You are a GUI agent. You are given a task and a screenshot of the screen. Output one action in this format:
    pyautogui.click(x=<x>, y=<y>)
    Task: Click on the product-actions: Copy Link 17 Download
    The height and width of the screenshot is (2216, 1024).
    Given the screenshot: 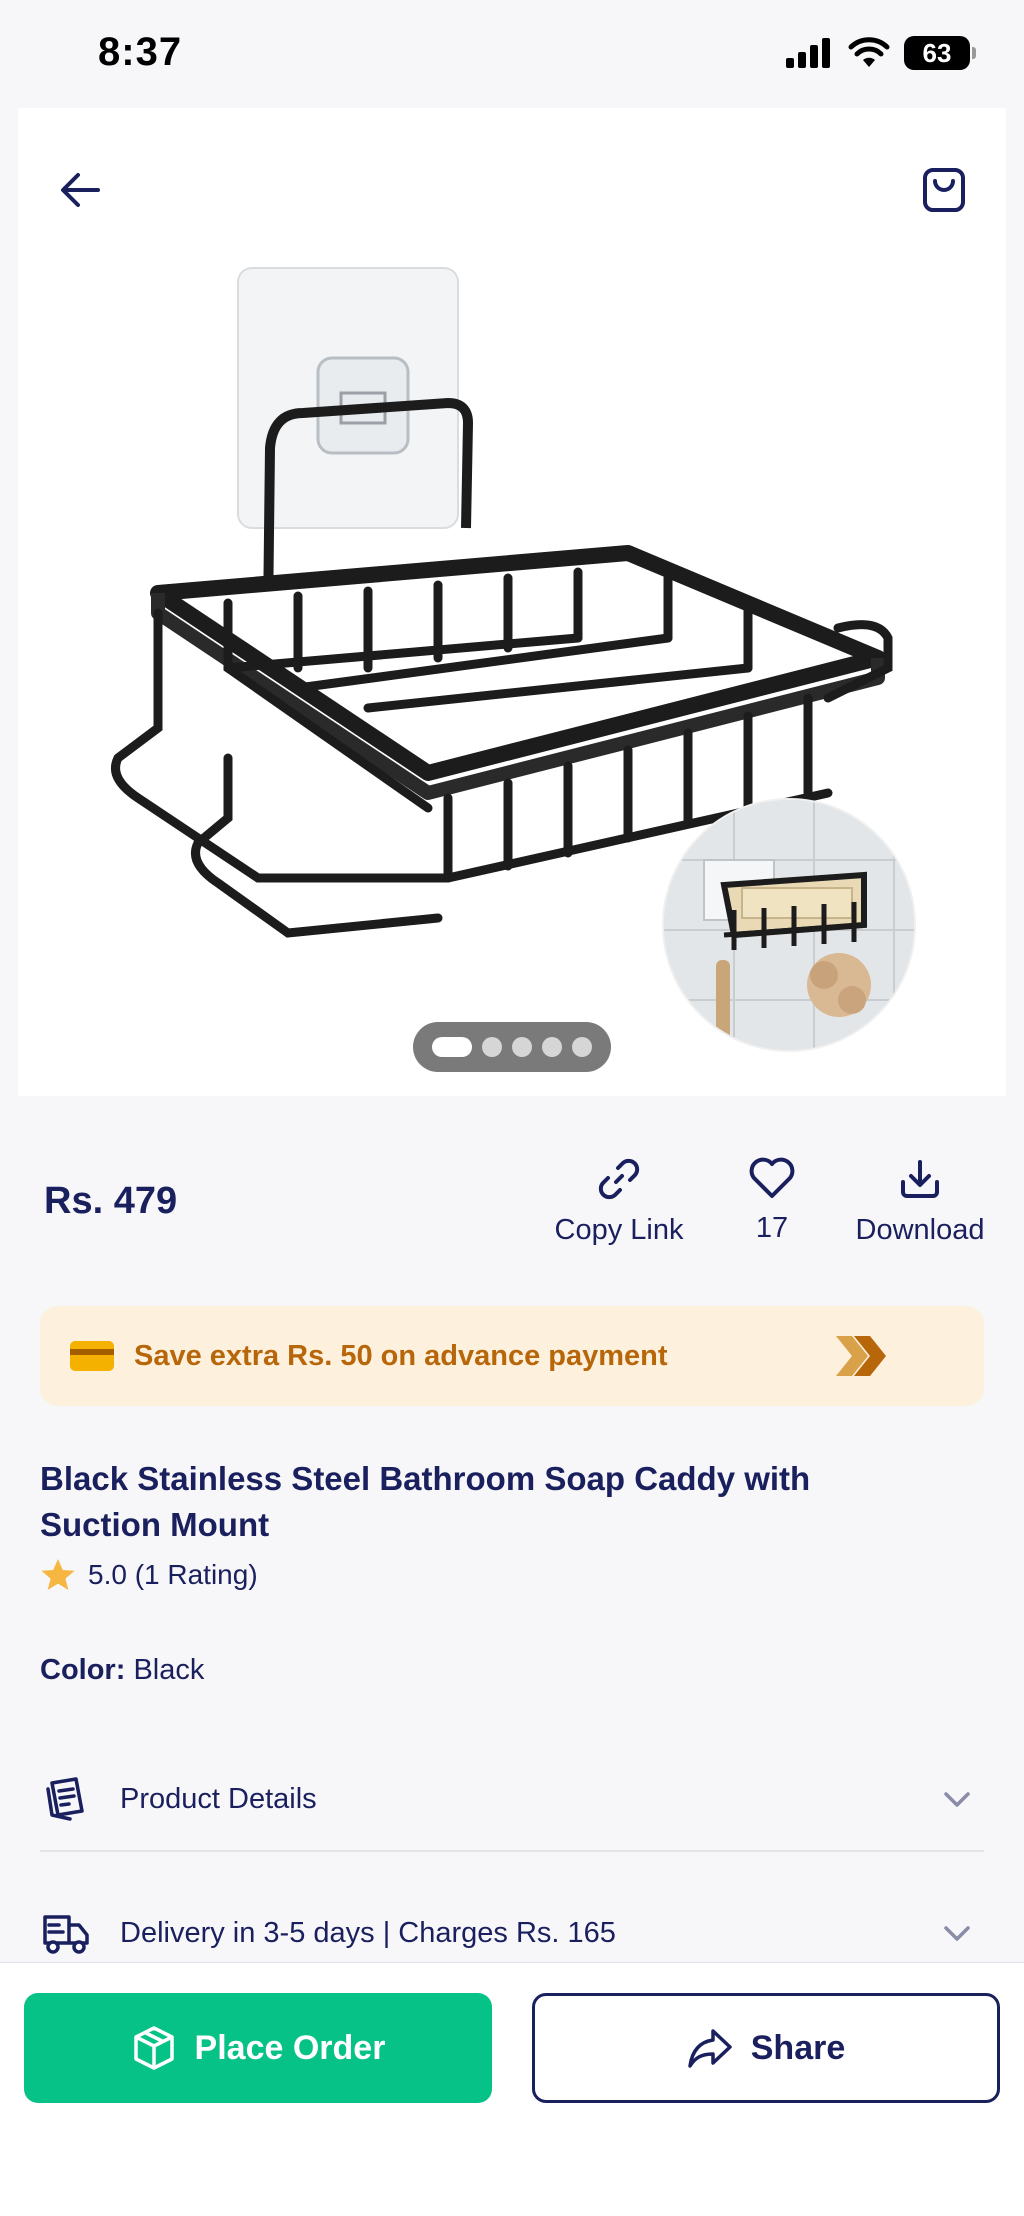 What is the action you would take?
    pyautogui.click(x=770, y=1206)
    